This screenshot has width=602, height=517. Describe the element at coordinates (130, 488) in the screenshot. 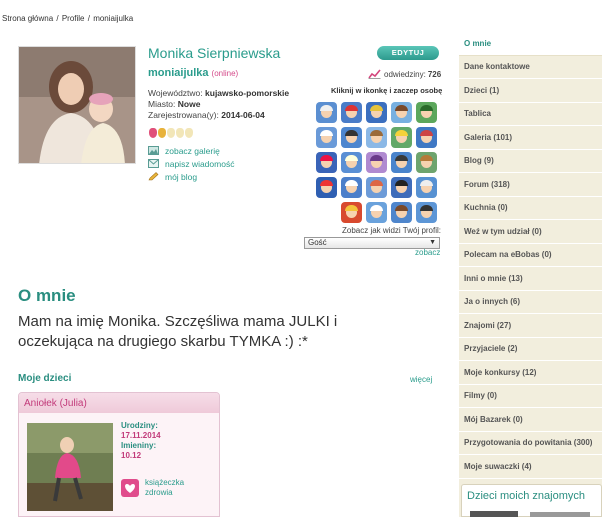

I see `health-book-icon` at that location.